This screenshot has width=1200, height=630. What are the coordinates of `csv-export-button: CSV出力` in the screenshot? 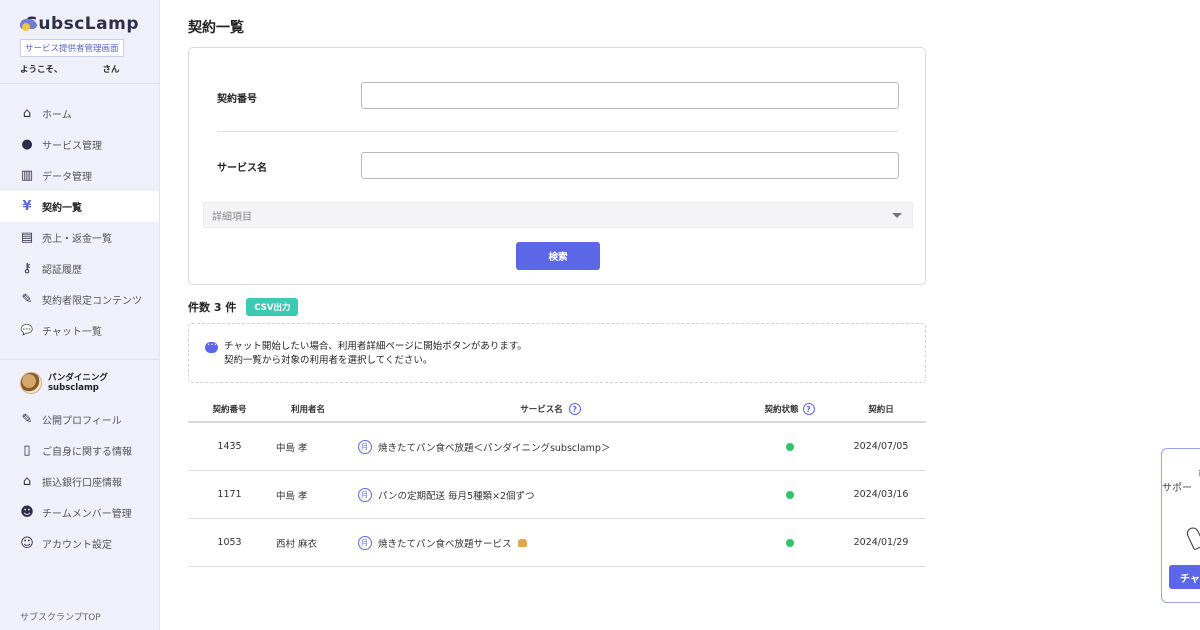 It's located at (272, 307).